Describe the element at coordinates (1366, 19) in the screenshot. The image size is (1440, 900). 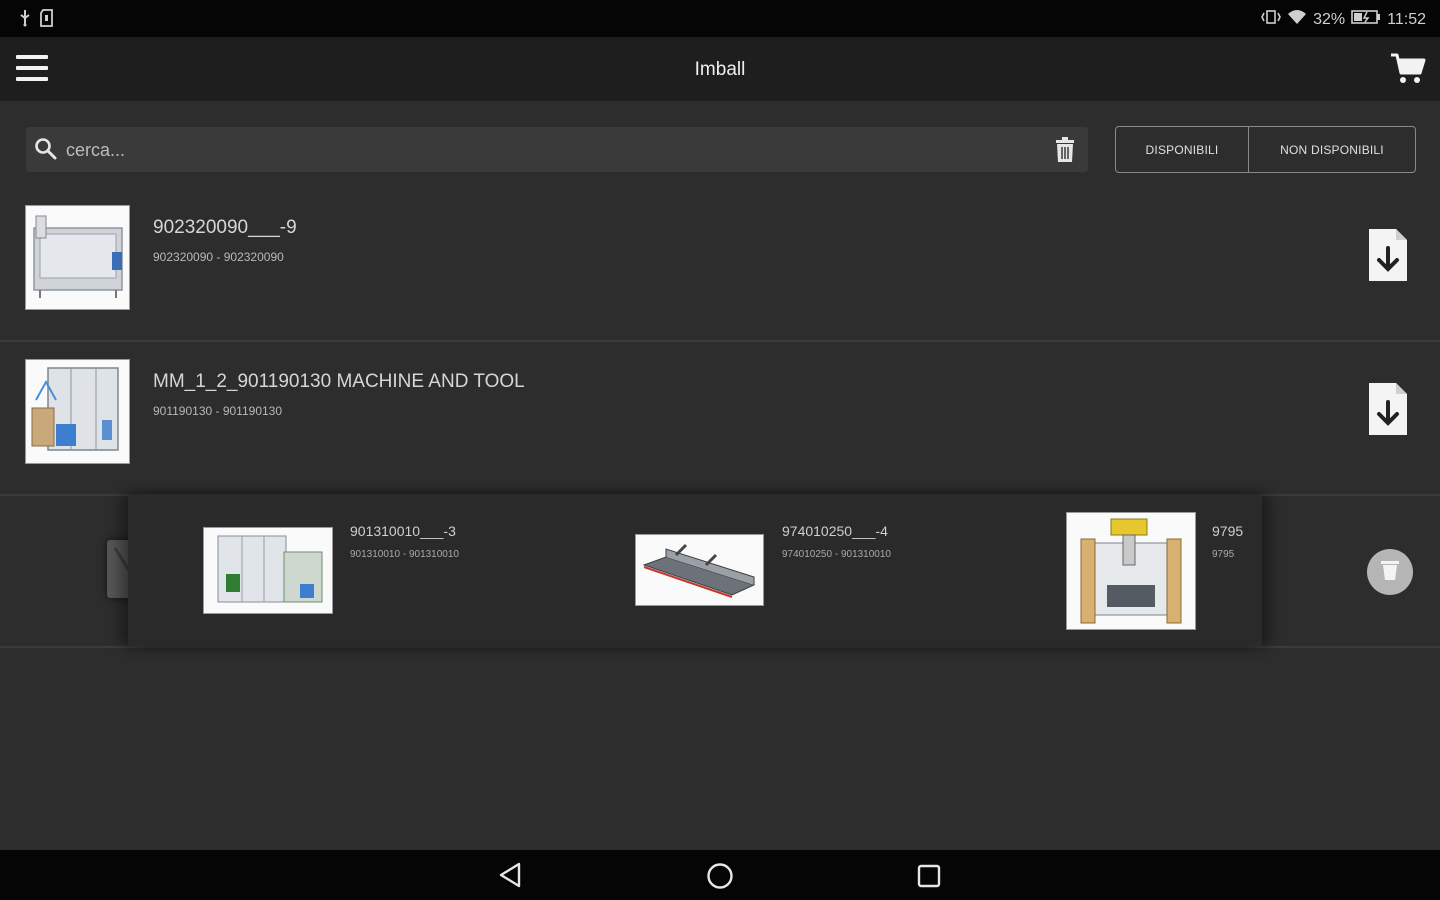
I see `battery-icon` at that location.